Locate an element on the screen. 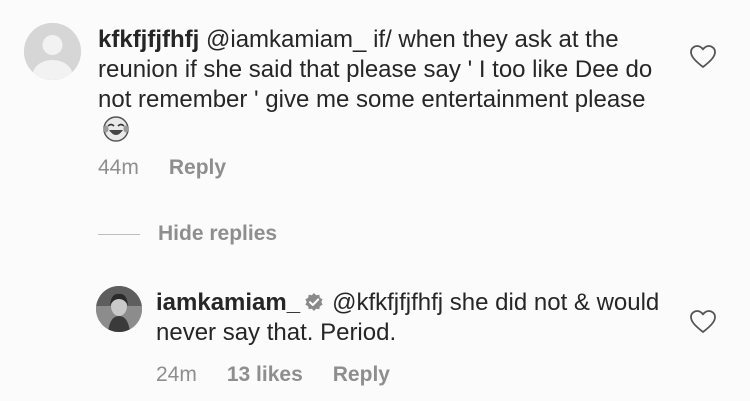 This screenshot has width=750, height=401. profile-photo-avatar is located at coordinates (119, 309).